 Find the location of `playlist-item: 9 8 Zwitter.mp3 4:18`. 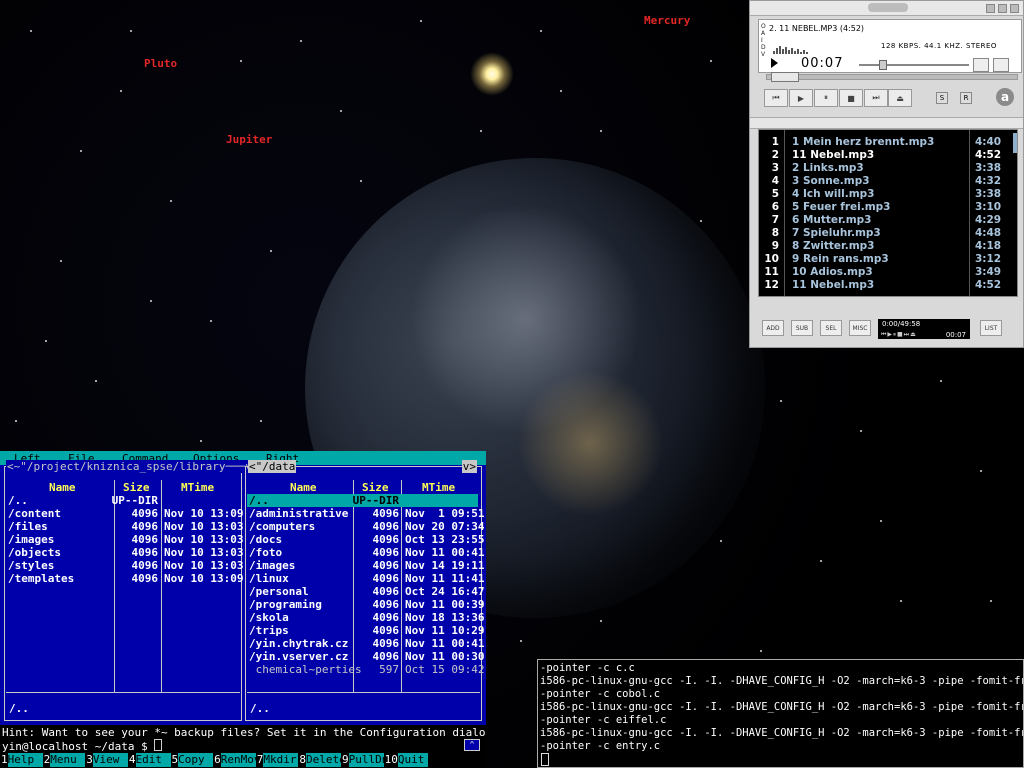

playlist-item: 9 8 Zwitter.mp3 4:18 is located at coordinates (885, 246).